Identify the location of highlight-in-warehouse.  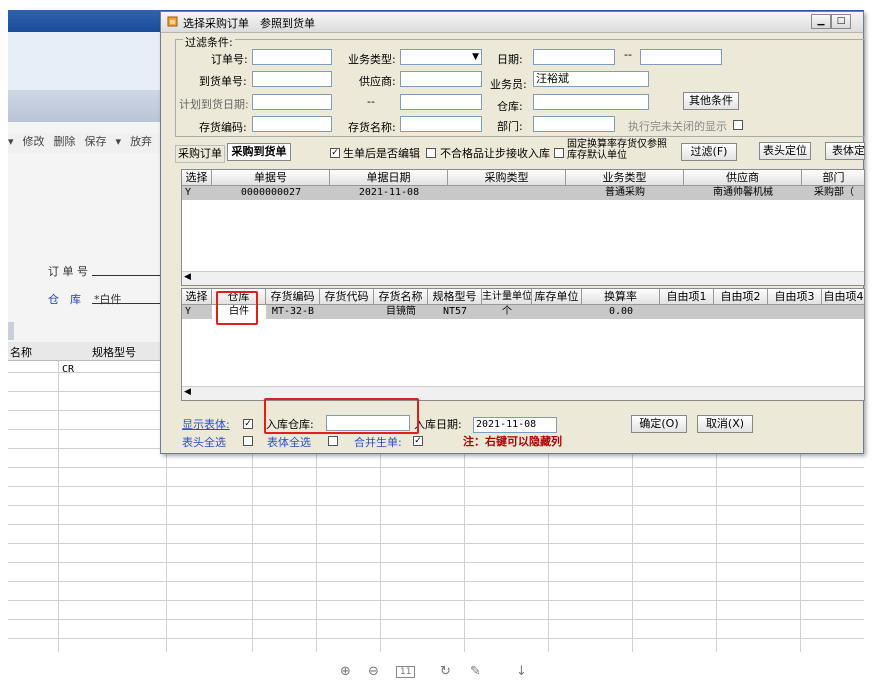
(341, 416).